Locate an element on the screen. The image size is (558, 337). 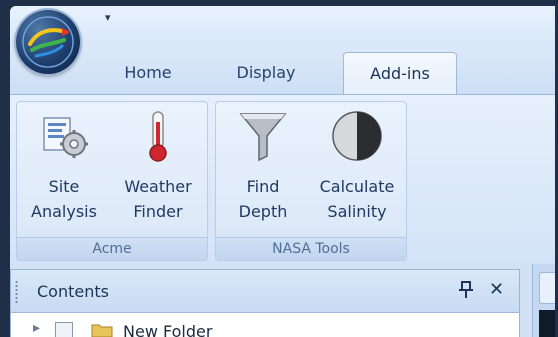
quick-access-customize-button: ▾ is located at coordinates (108, 17).